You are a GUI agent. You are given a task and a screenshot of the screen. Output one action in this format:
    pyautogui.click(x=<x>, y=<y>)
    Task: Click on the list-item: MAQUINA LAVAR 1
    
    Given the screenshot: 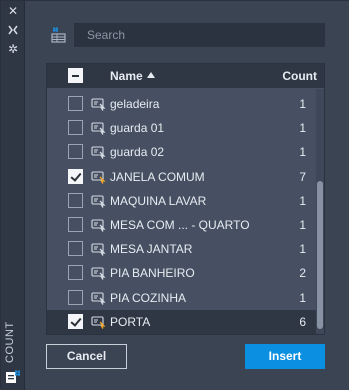 What is the action you would take?
    pyautogui.click(x=181, y=201)
    